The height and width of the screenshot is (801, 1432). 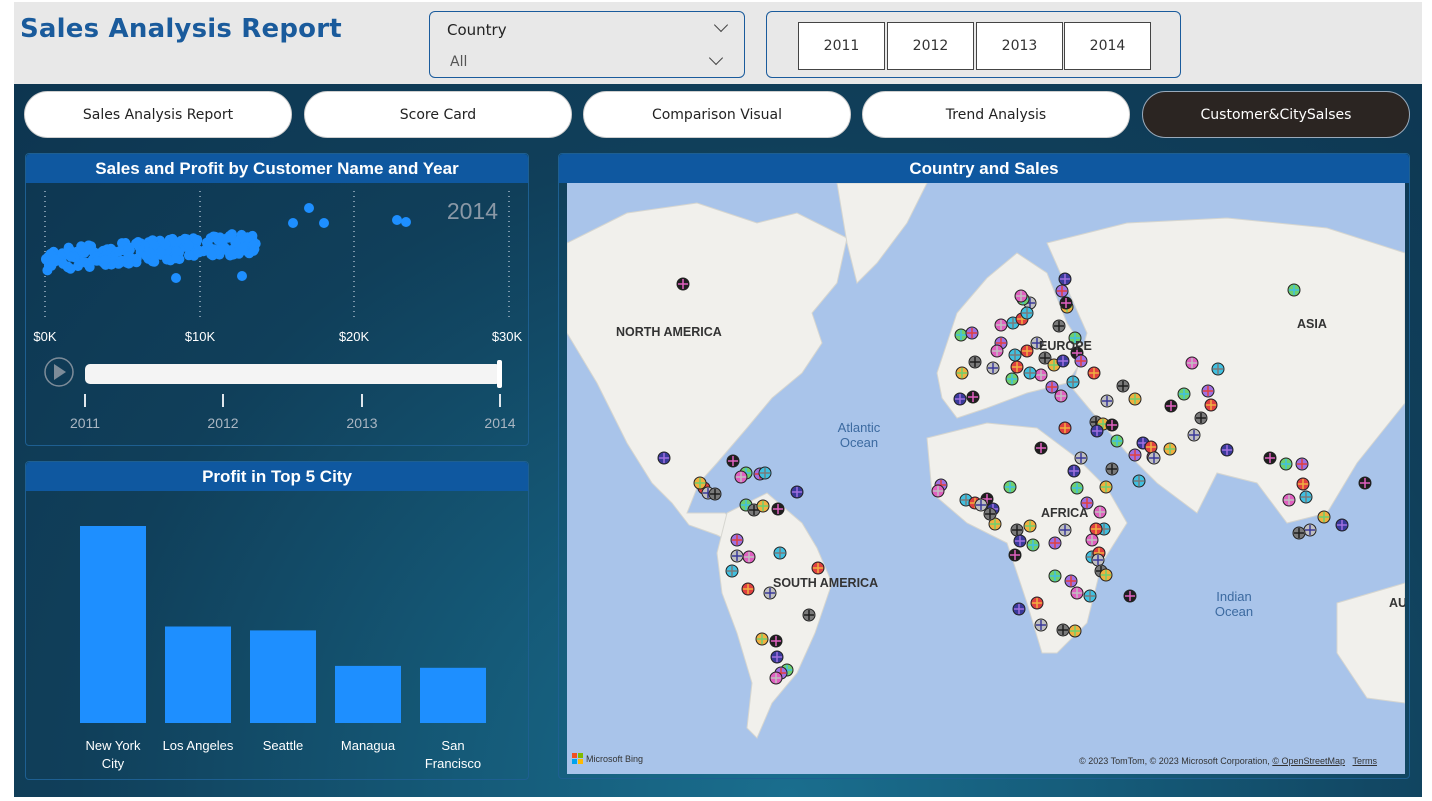 I want to click on bar-seattle, so click(x=283, y=676).